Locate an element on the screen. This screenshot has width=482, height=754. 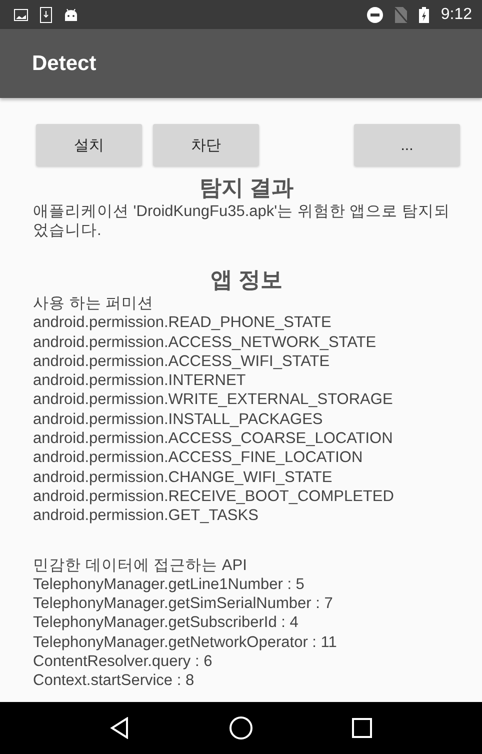
info-line: TelephonyManager.getSimSerialNumber : 7 is located at coordinates (183, 604).